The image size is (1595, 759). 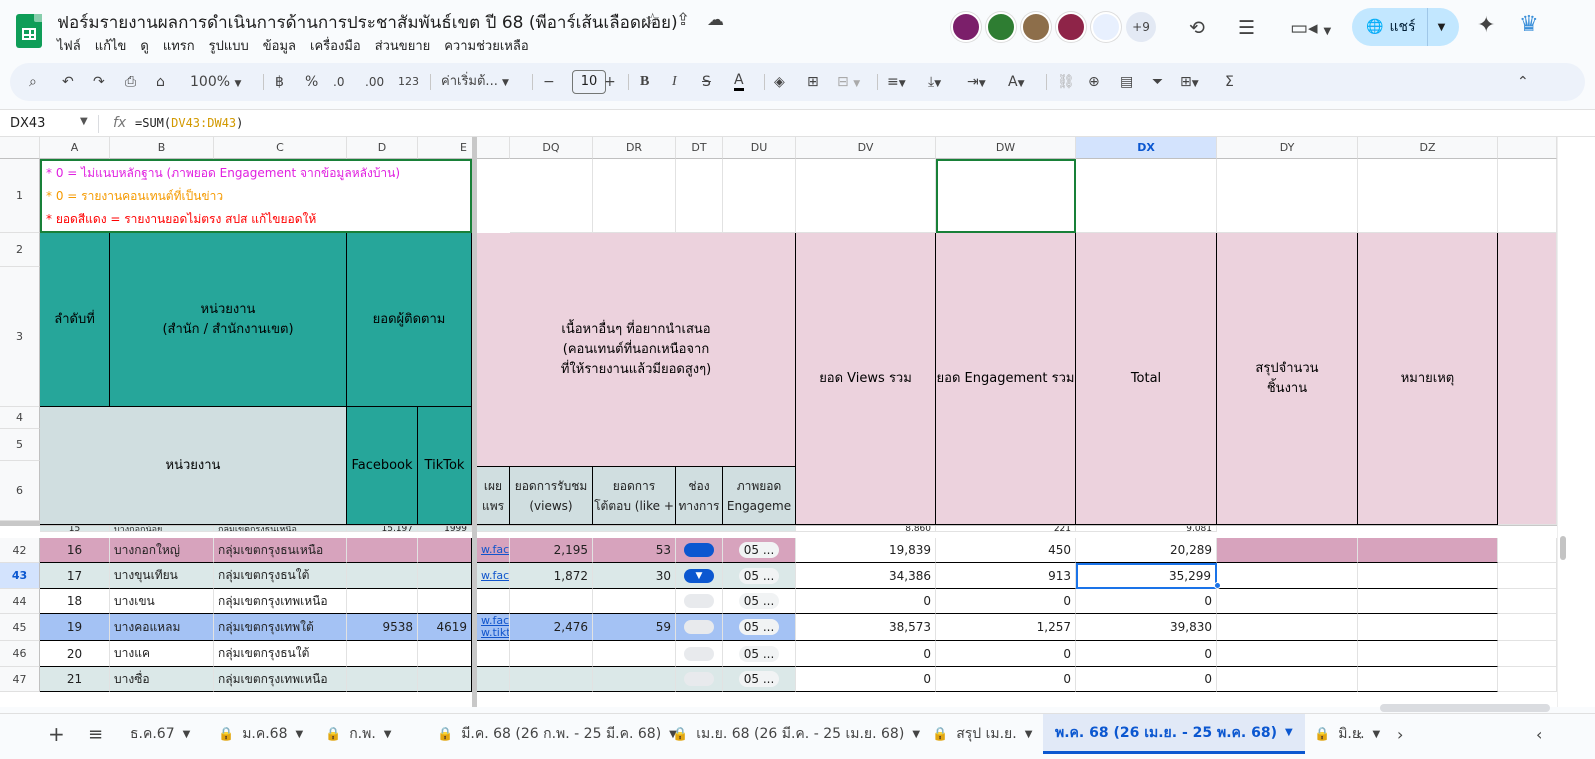 I want to click on publish-link-cell: w.face w.tikto, so click(x=493, y=627).